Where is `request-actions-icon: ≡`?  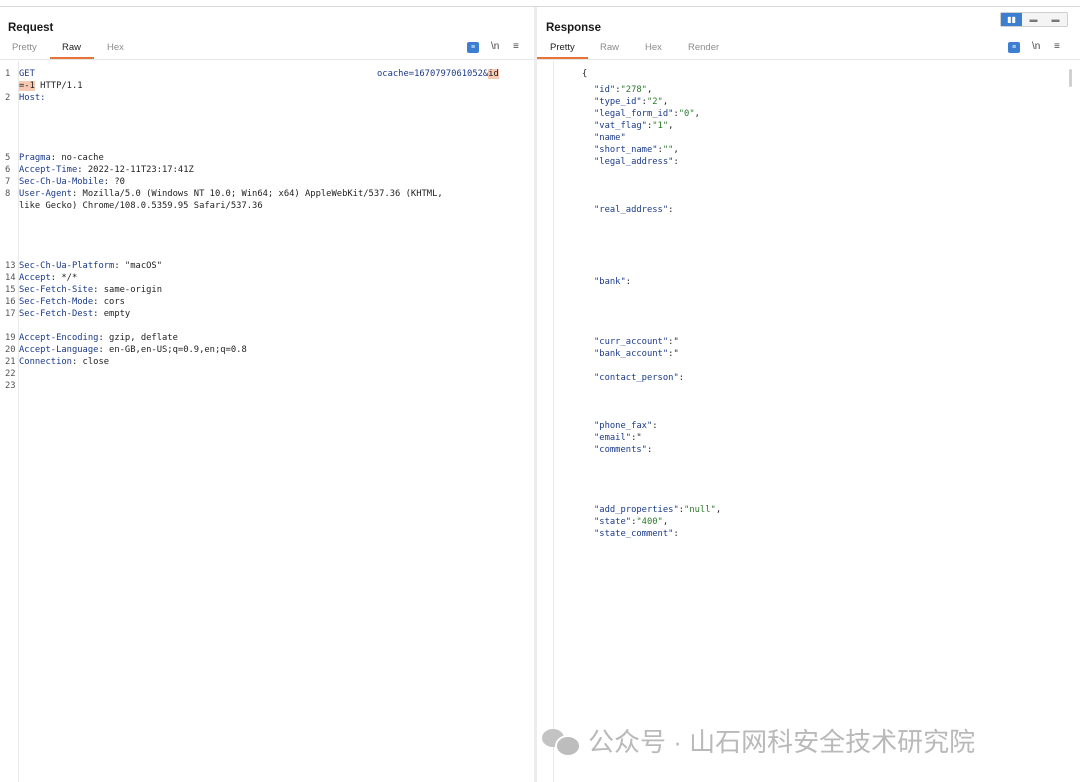 request-actions-icon: ≡ is located at coordinates (473, 47).